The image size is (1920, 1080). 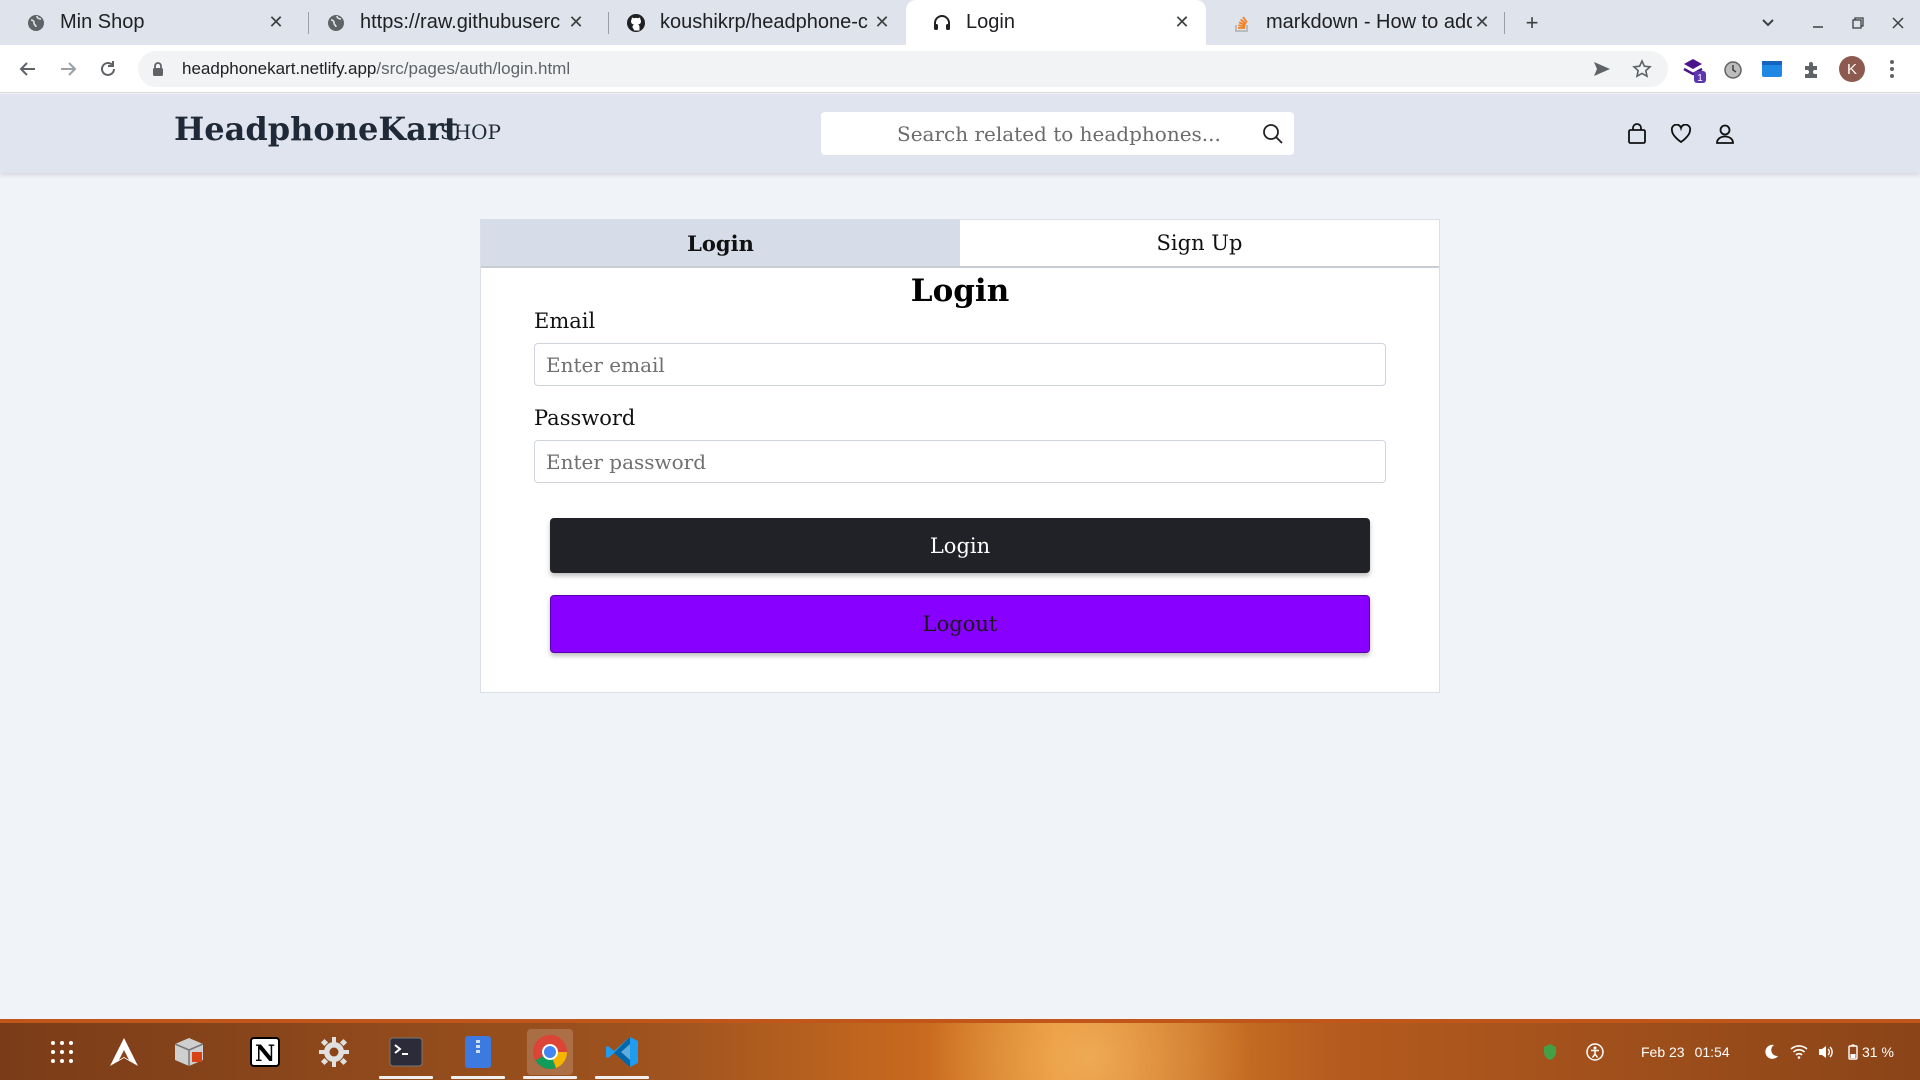 I want to click on browser-tab-active: Login ✕, so click(x=1056, y=22).